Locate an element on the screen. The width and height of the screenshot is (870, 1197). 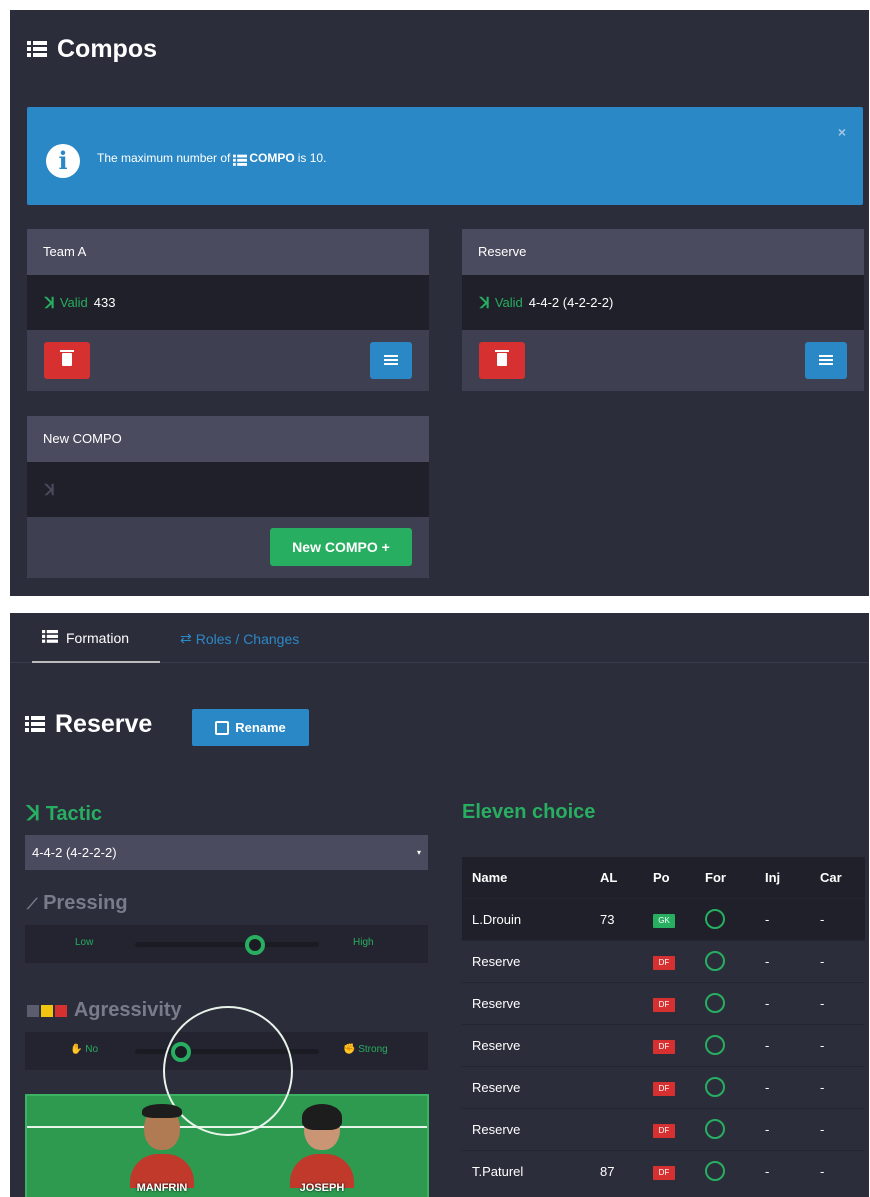
compo-card-actions: New COMPO + is located at coordinates (228, 547).